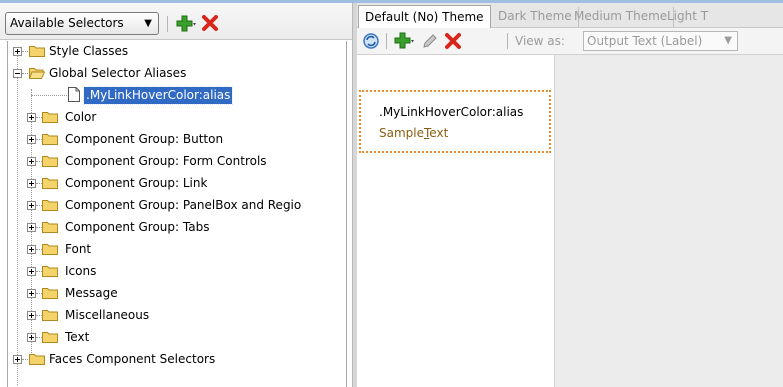  I want to click on tree-item-faces-component-selectors: Faces Component Selectors, so click(177, 360).